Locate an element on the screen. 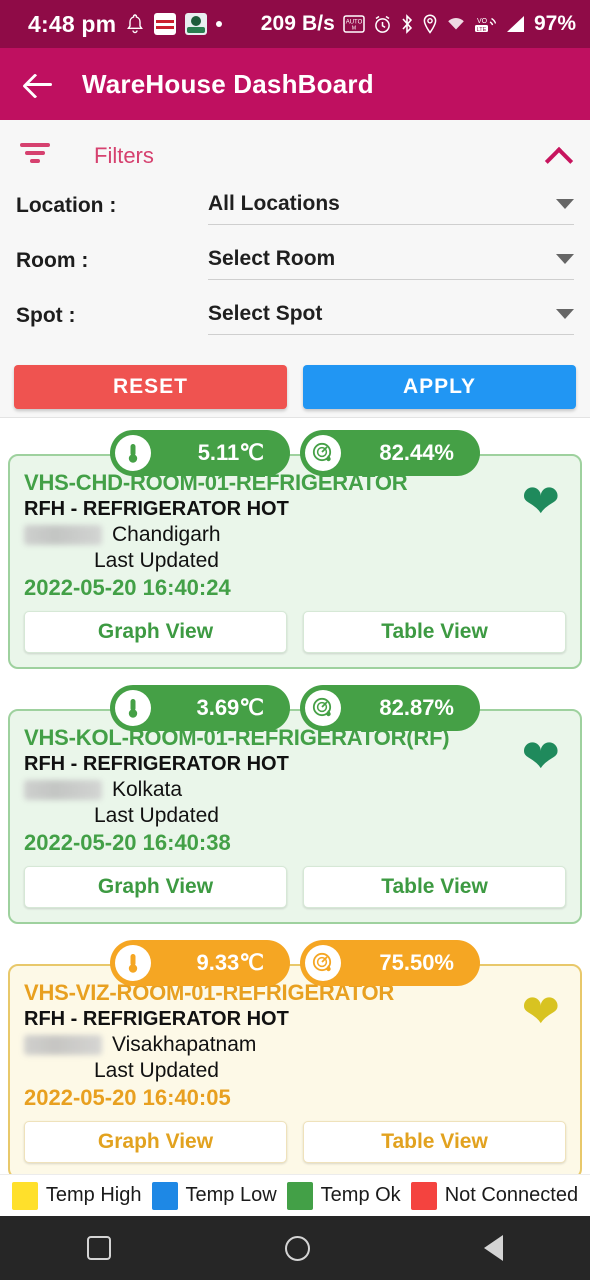 The image size is (590, 1280). temperature-value: 5.11℃ is located at coordinates (230, 452).